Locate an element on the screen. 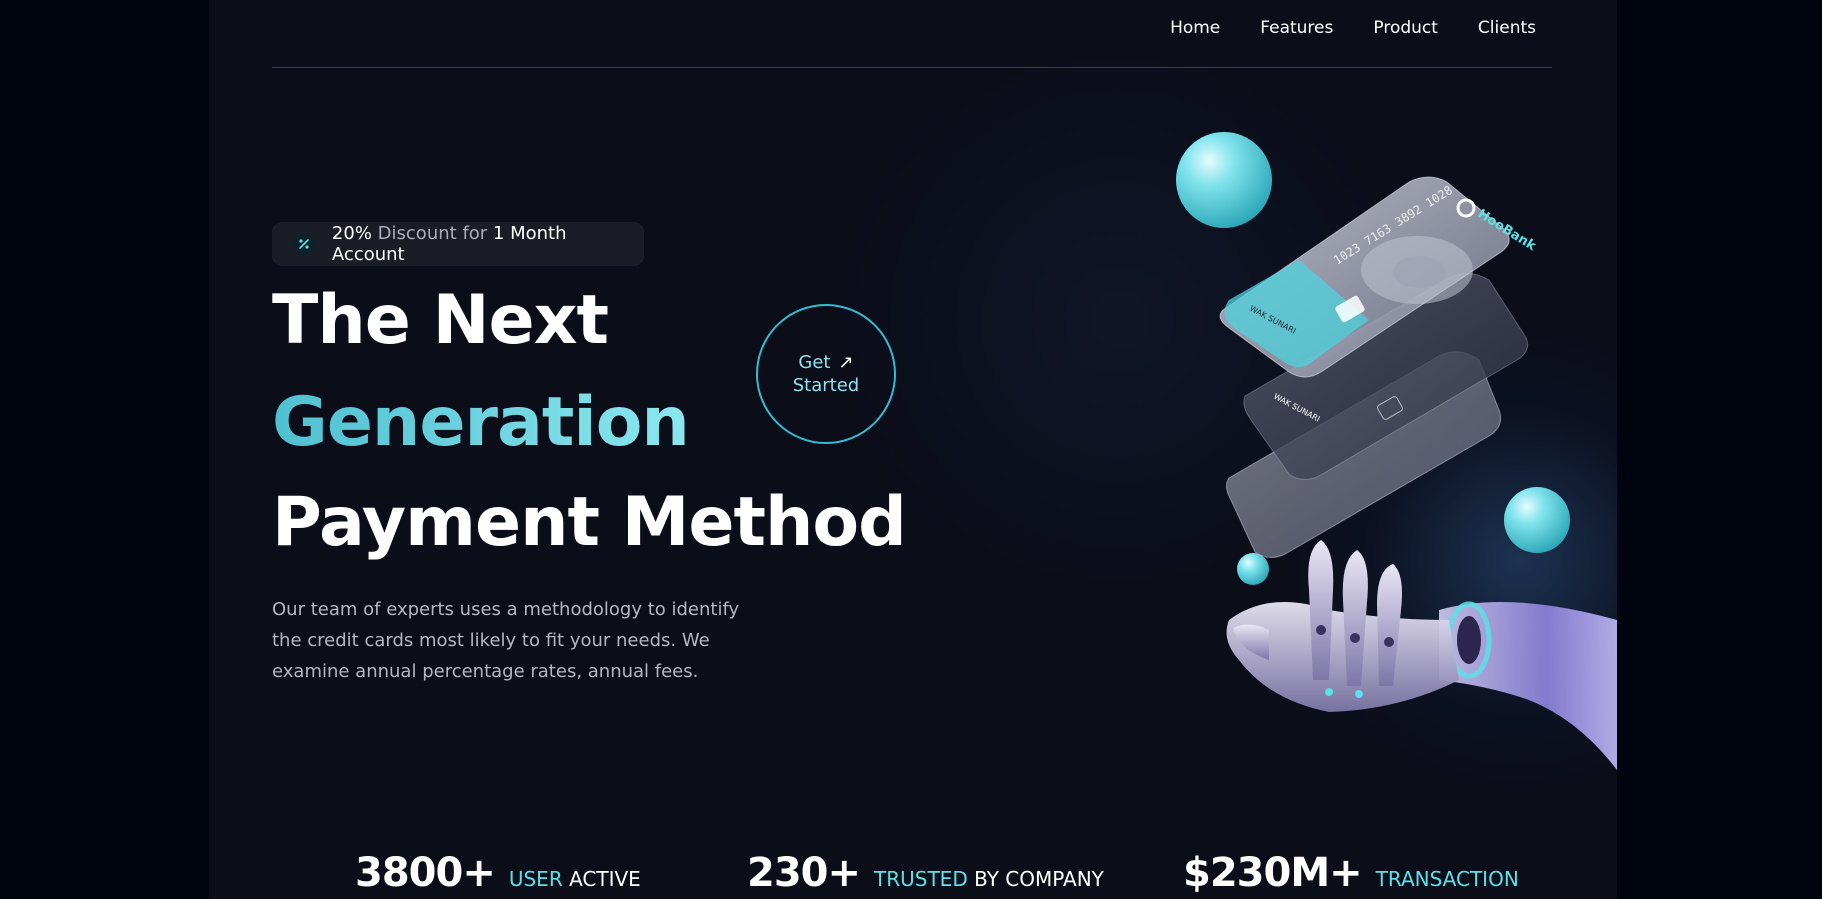  discount-for: for is located at coordinates (475, 233).